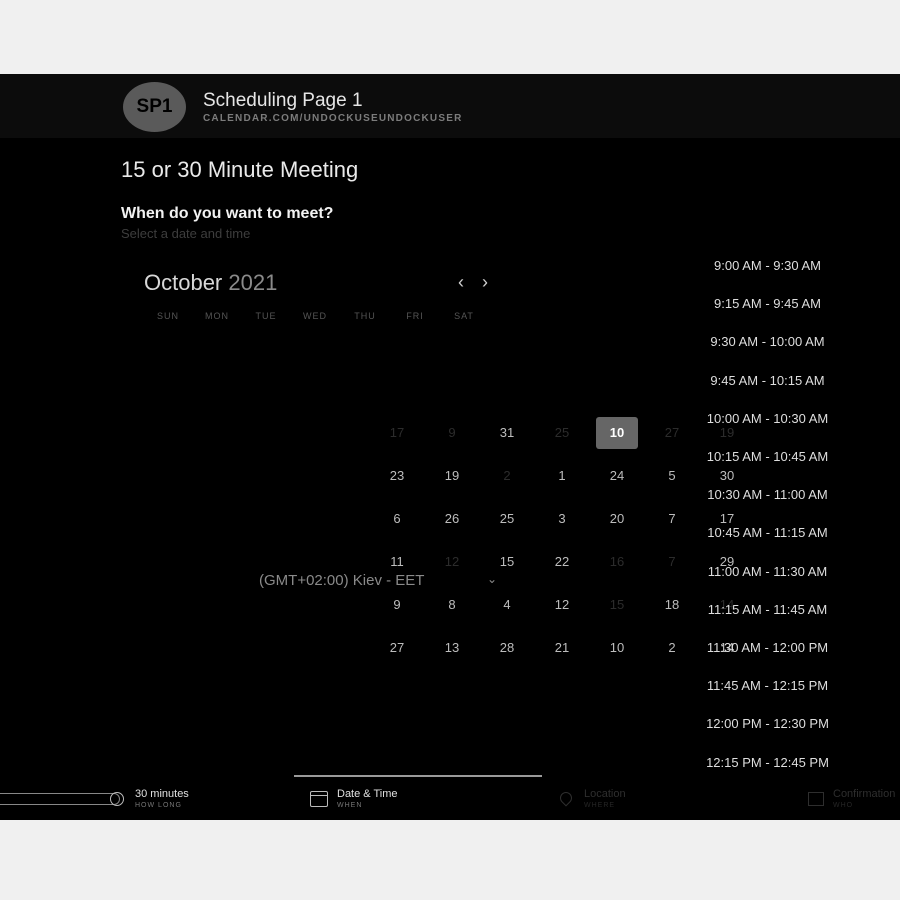 The width and height of the screenshot is (900, 900). What do you see at coordinates (600, 805) in the screenshot?
I see `step-sublabel: WHERE` at bounding box center [600, 805].